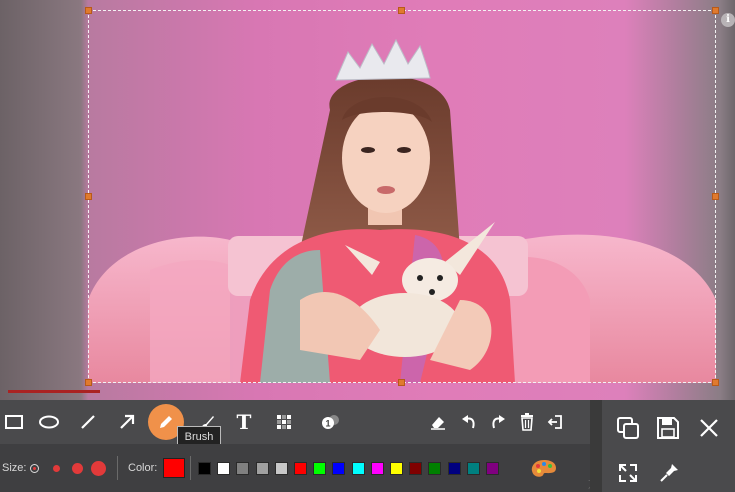  I want to click on resize-handle-top-left, so click(88, 10).